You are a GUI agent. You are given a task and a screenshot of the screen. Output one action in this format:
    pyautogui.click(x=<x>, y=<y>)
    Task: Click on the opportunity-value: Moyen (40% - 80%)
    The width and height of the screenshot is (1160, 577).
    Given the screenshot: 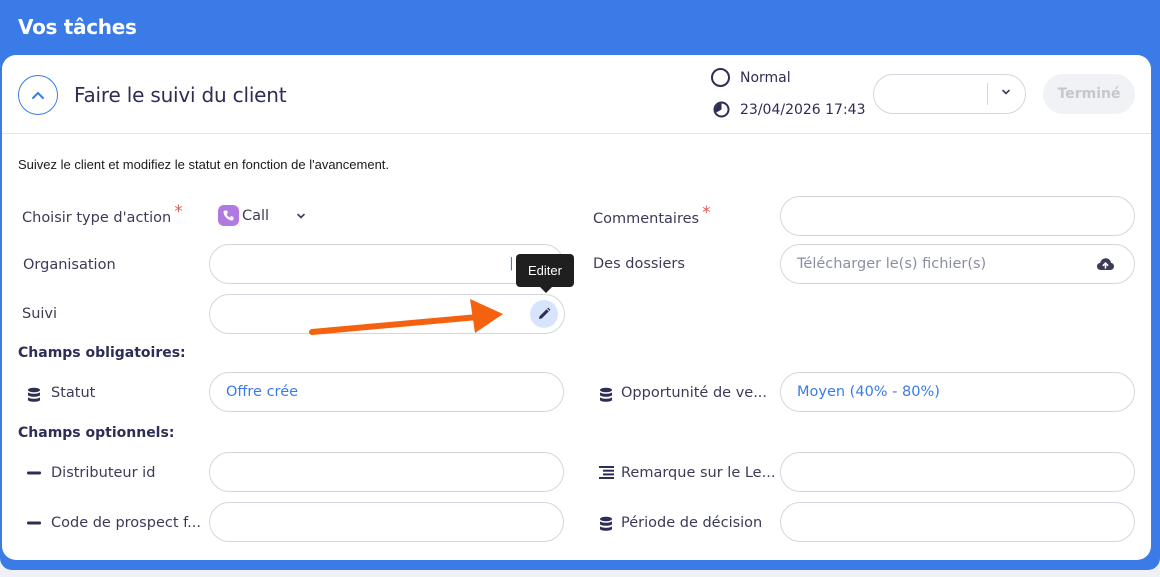 What is the action you would take?
    pyautogui.click(x=868, y=392)
    